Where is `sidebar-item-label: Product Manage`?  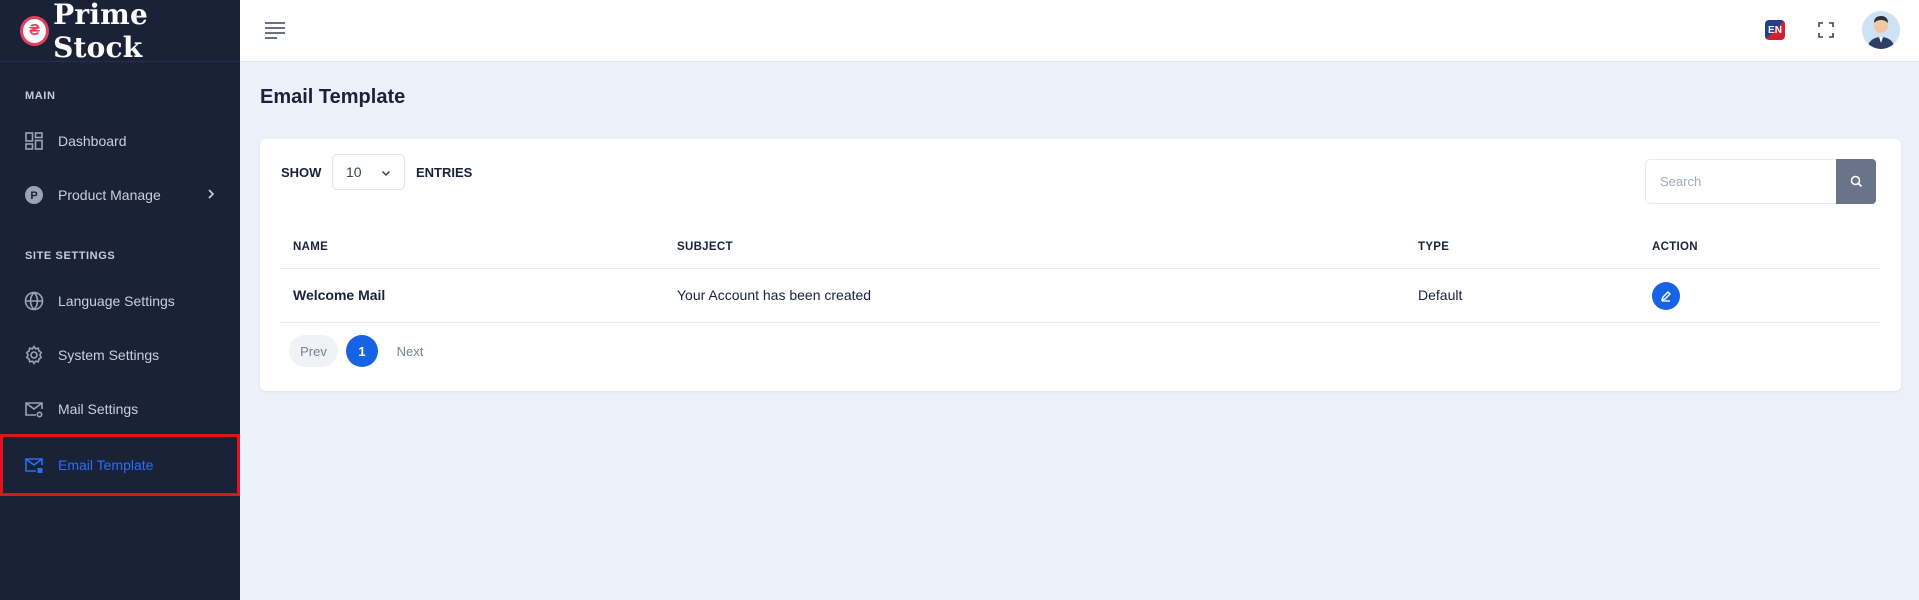
sidebar-item-label: Product Manage is located at coordinates (109, 195).